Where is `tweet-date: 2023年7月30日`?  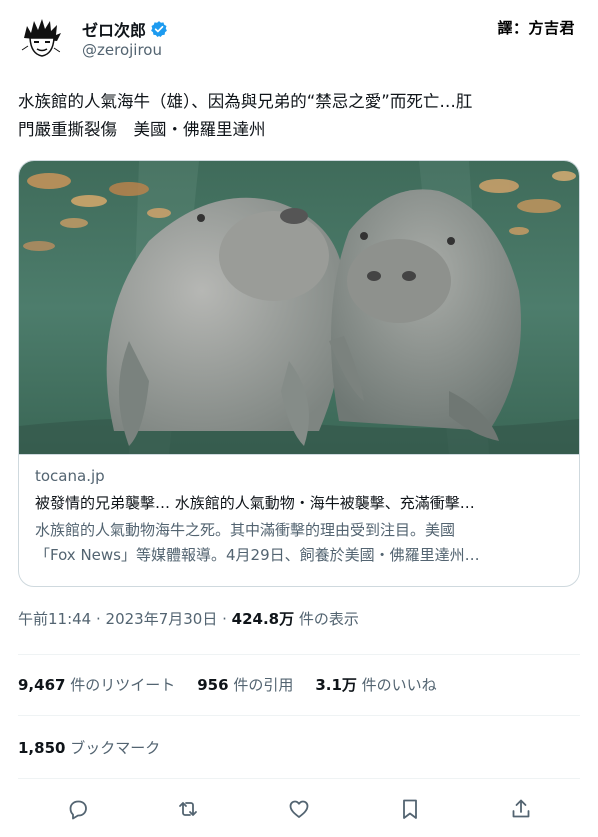 tweet-date: 2023年7月30日 is located at coordinates (162, 619).